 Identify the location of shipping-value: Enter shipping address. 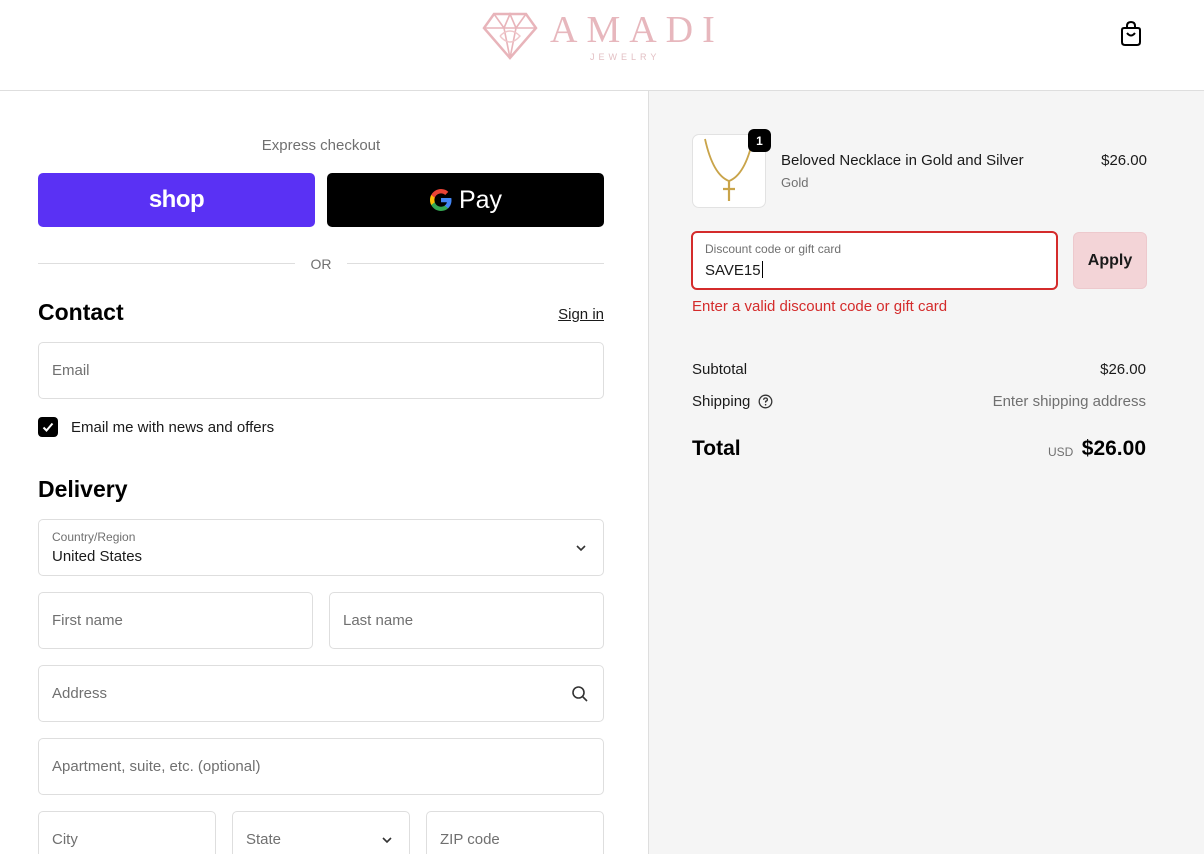
(1069, 401).